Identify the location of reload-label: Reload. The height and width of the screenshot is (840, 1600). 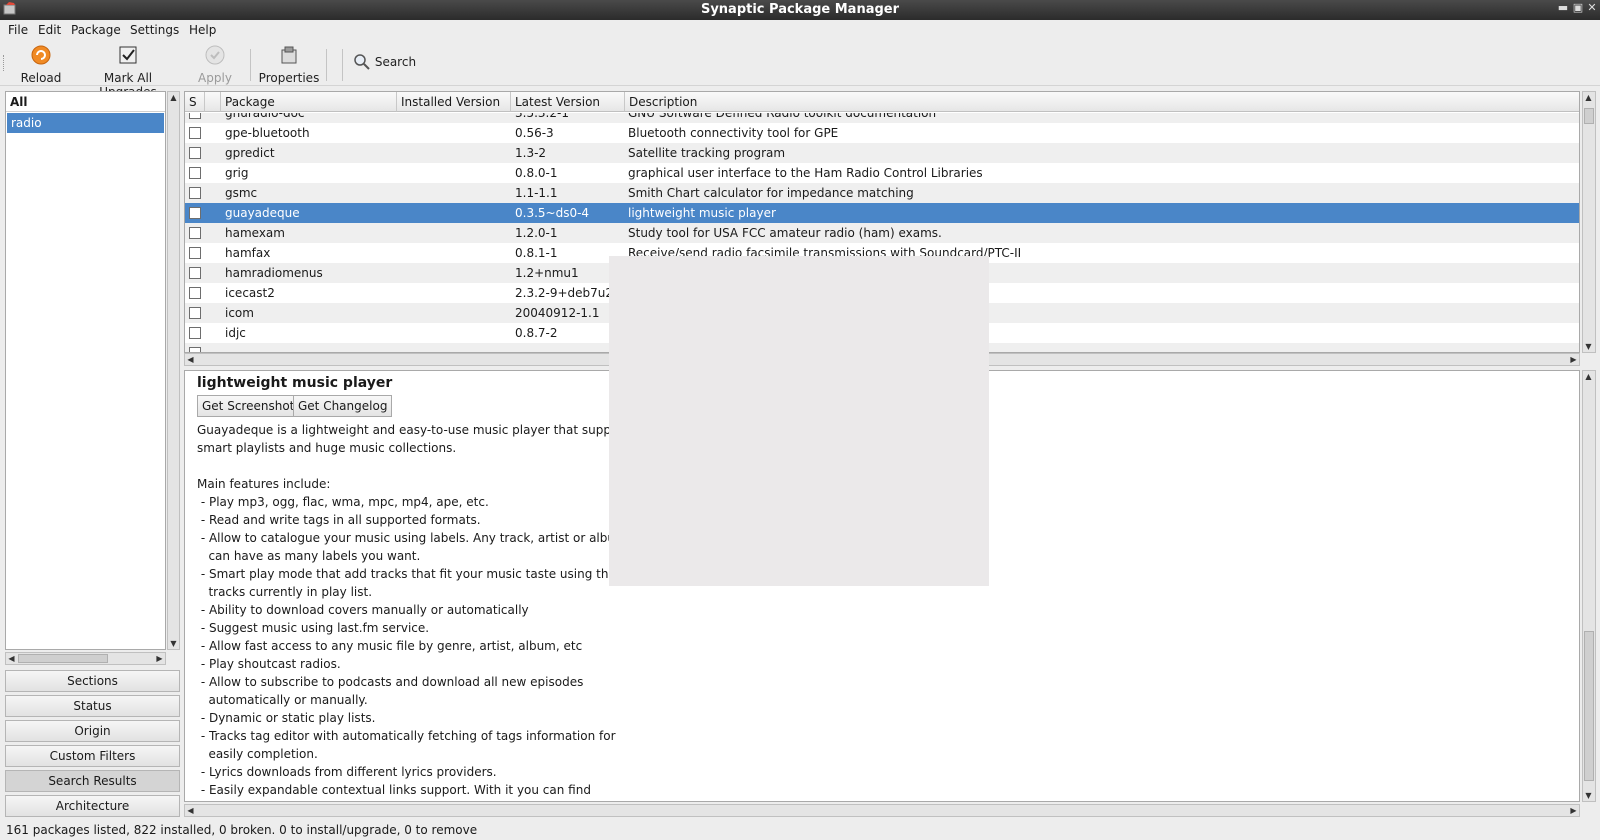
(41, 78).